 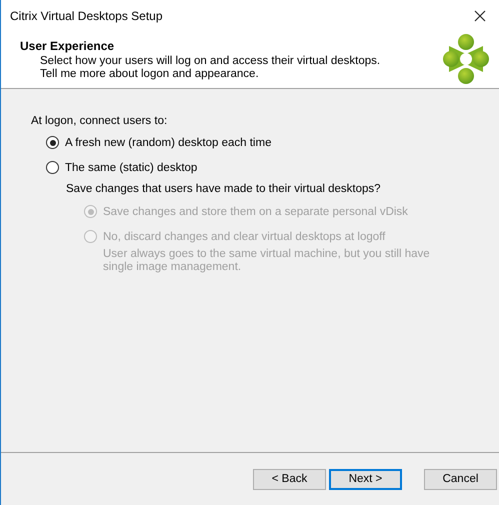 I want to click on window-title: Citrix Virtual Desktops Setup, so click(x=86, y=15).